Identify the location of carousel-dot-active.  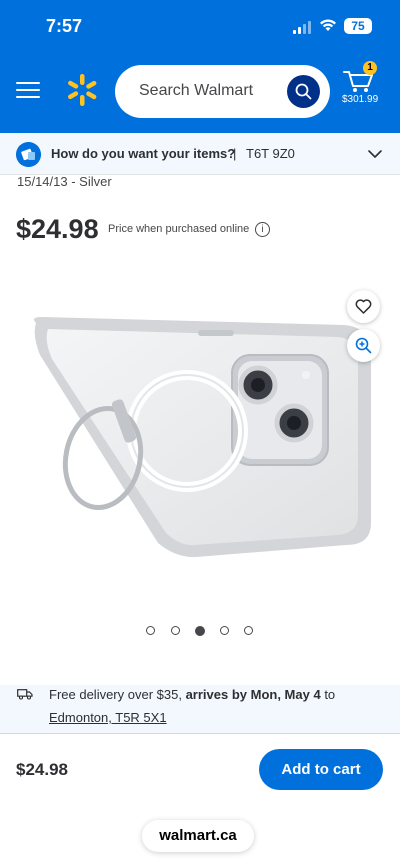
(200, 630).